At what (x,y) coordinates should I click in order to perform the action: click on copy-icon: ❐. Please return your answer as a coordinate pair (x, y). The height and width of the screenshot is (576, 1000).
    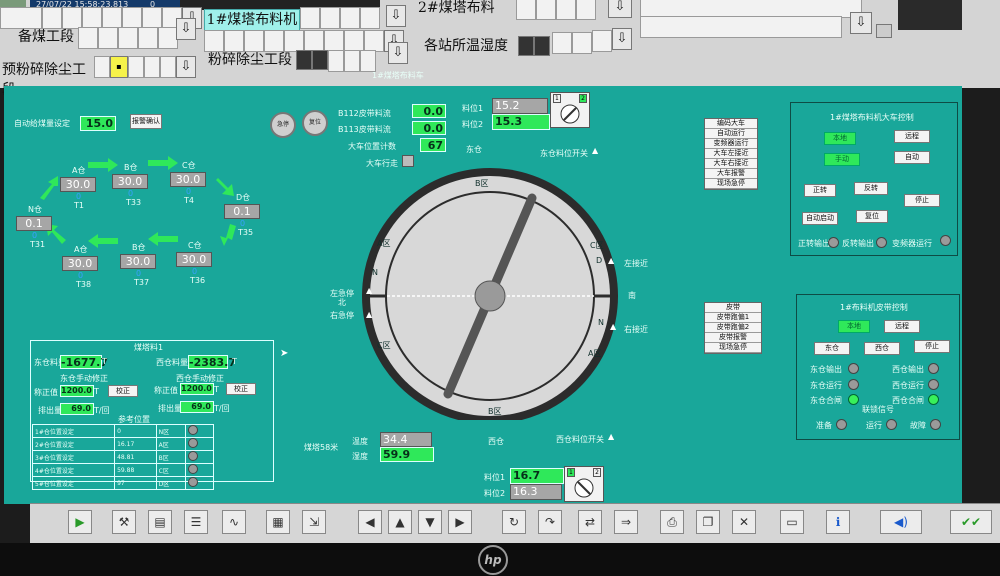
    Looking at the image, I should click on (708, 522).